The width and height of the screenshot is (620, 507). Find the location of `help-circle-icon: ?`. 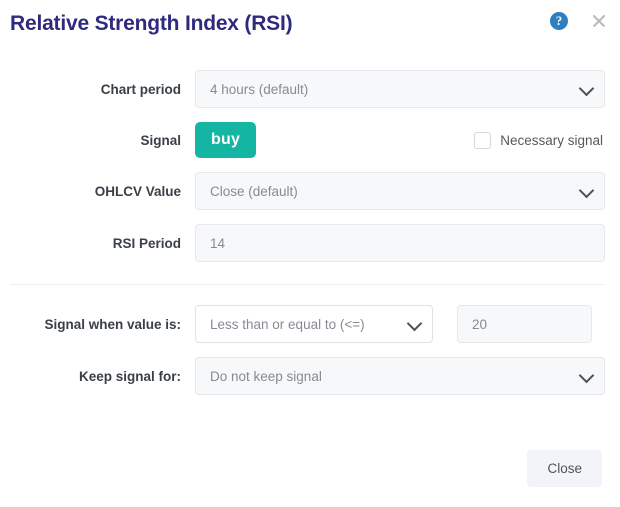

help-circle-icon: ? is located at coordinates (559, 21).